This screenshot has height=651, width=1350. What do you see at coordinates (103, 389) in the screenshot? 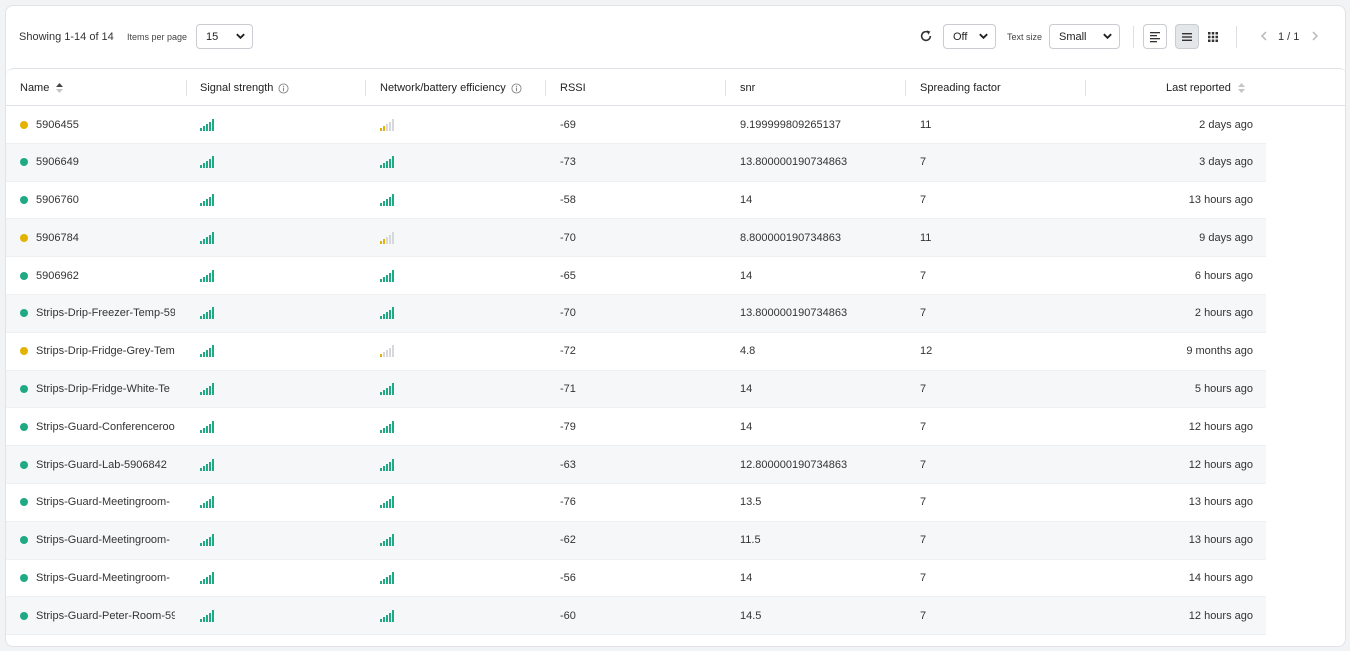
I see `device-name: Strips-Drip-Fridge-White-Te` at bounding box center [103, 389].